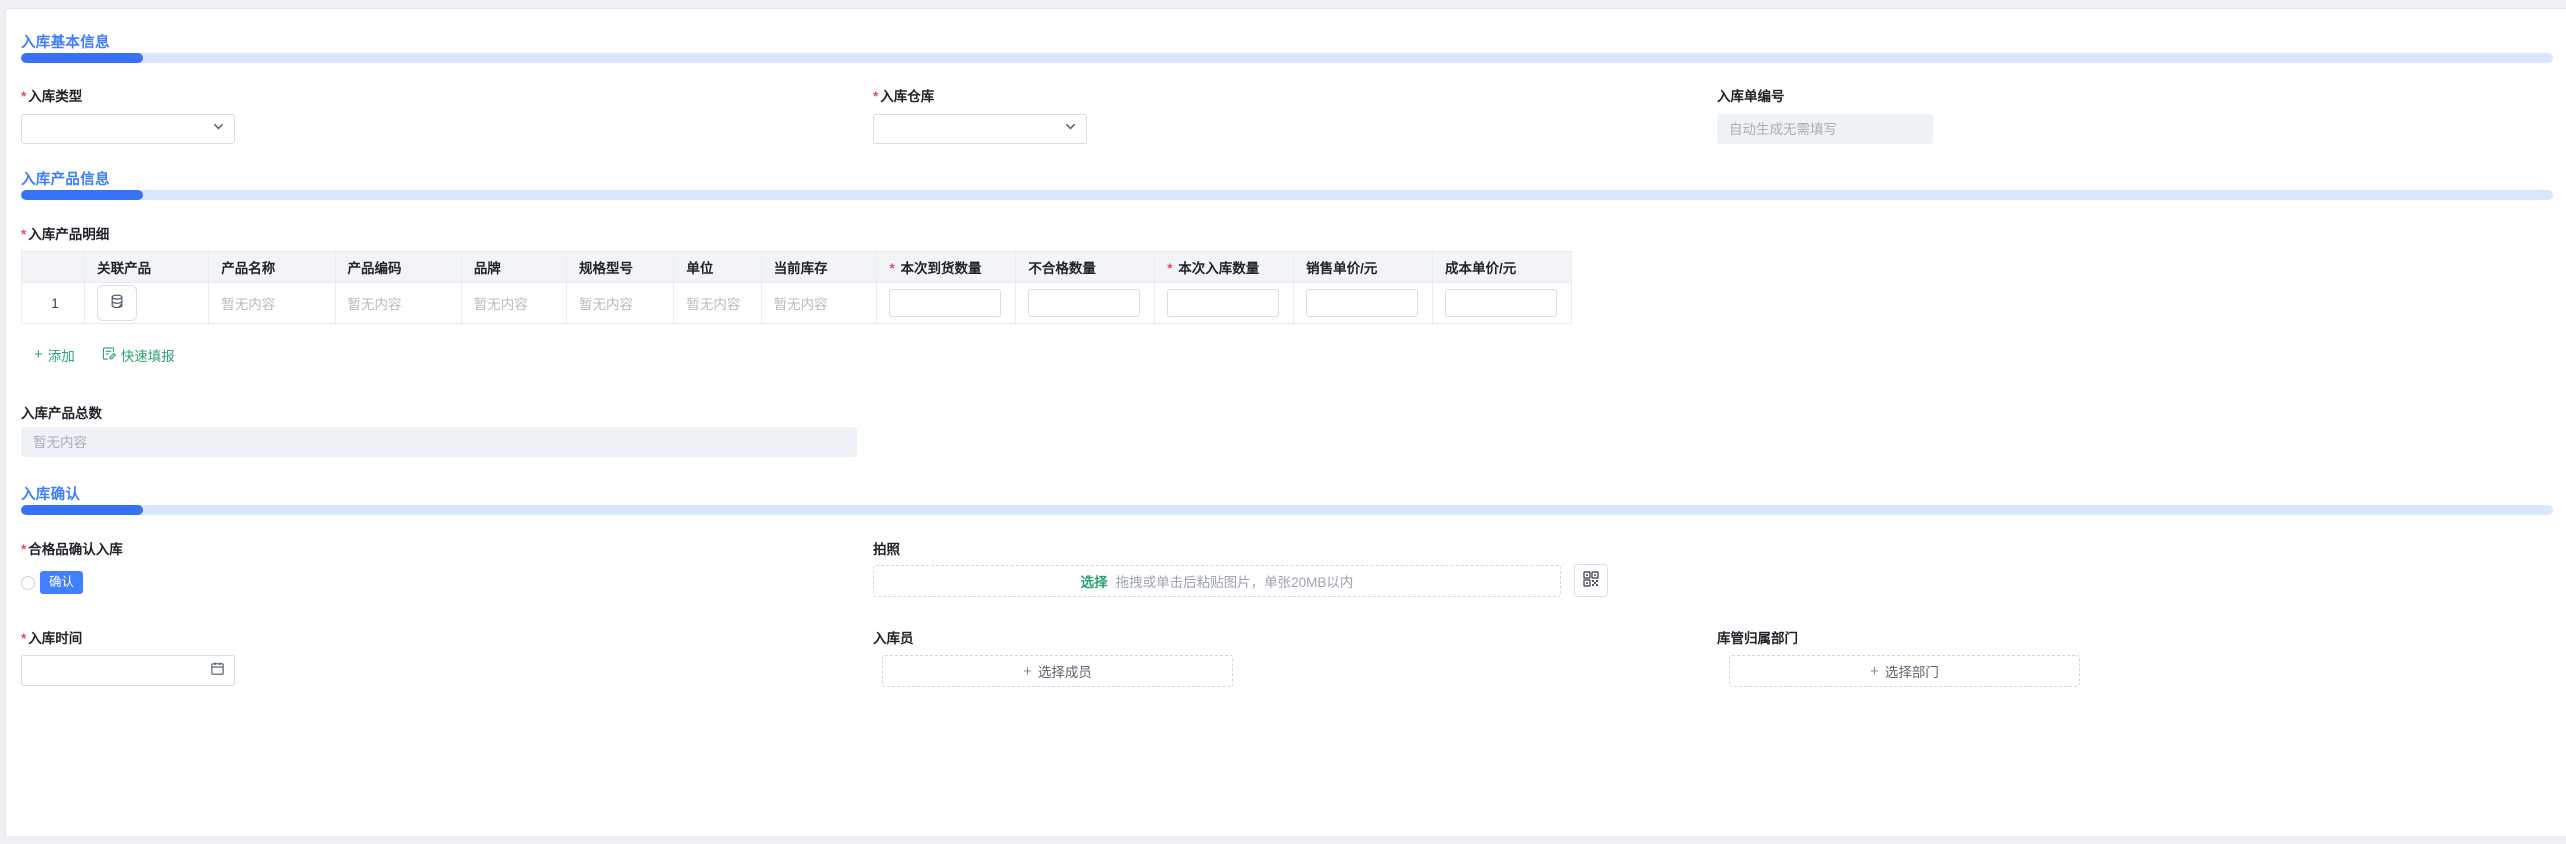 The width and height of the screenshot is (2566, 844). I want to click on table-row: 1 暂无内容 暂无内容 暂无内容 暂无内容 暂无内容 暂无内容, so click(796, 303).